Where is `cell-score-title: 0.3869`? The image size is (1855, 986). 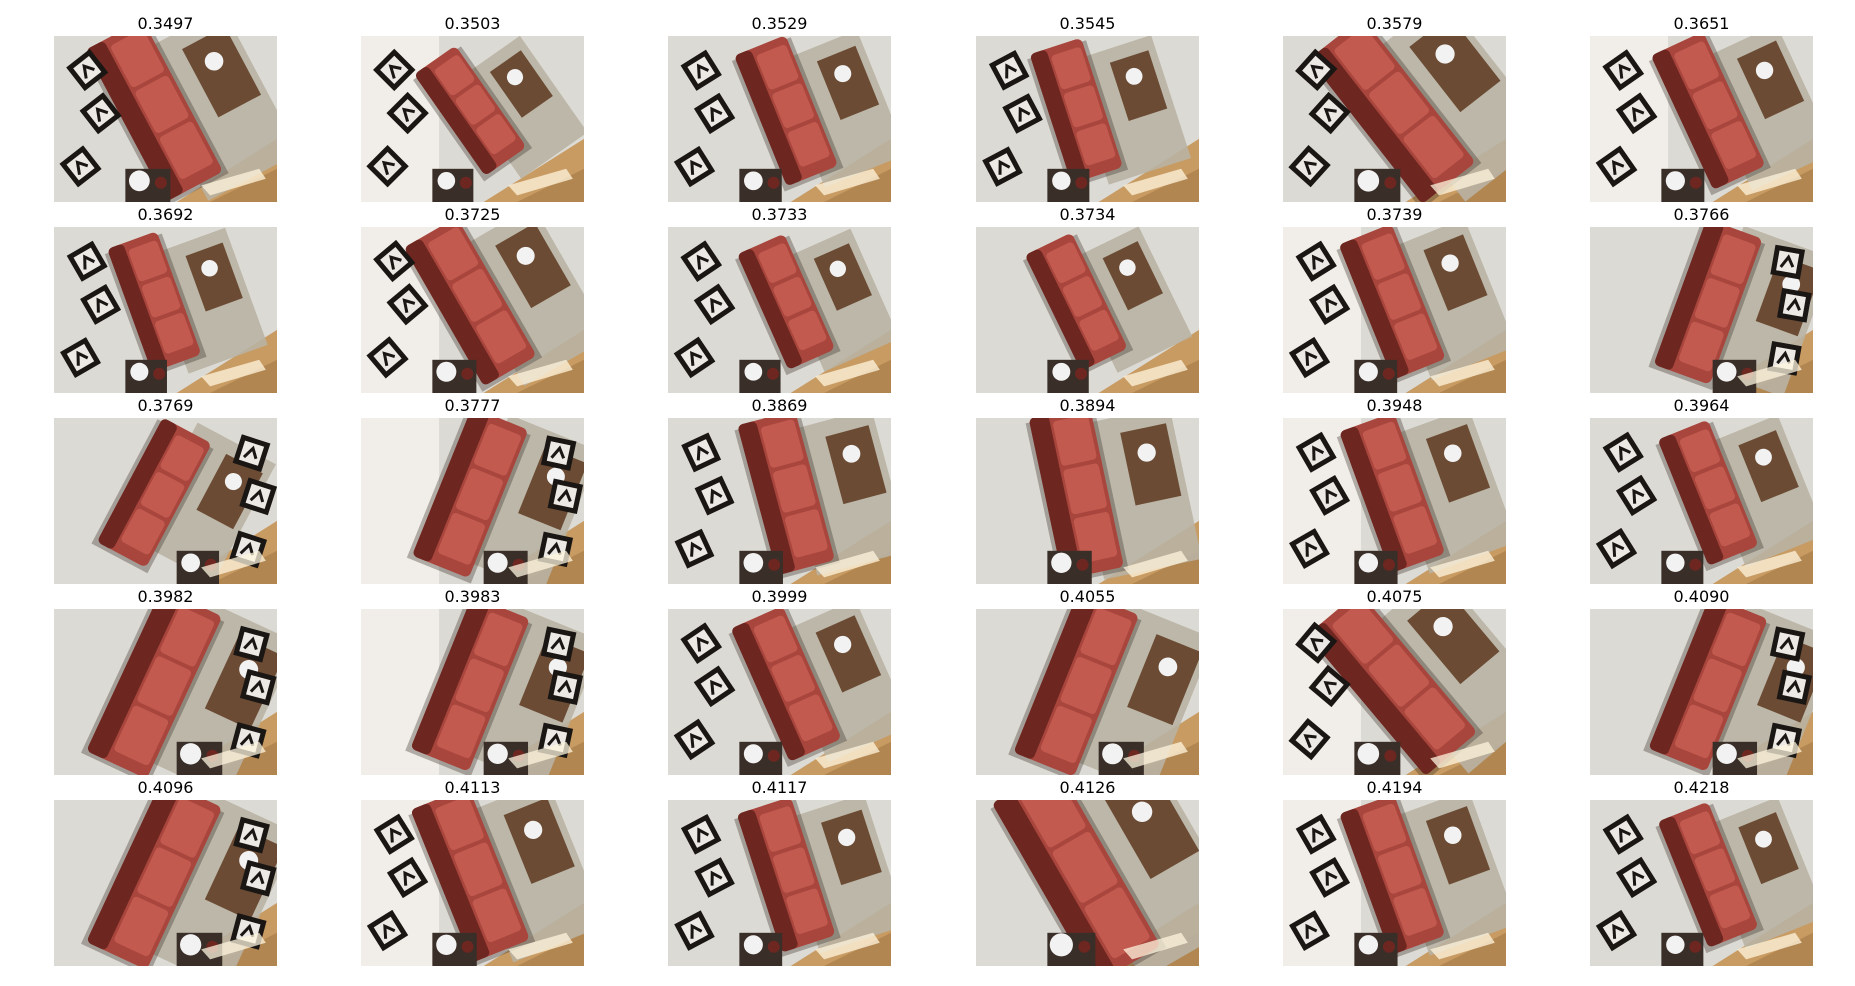
cell-score-title: 0.3869 is located at coordinates (779, 405).